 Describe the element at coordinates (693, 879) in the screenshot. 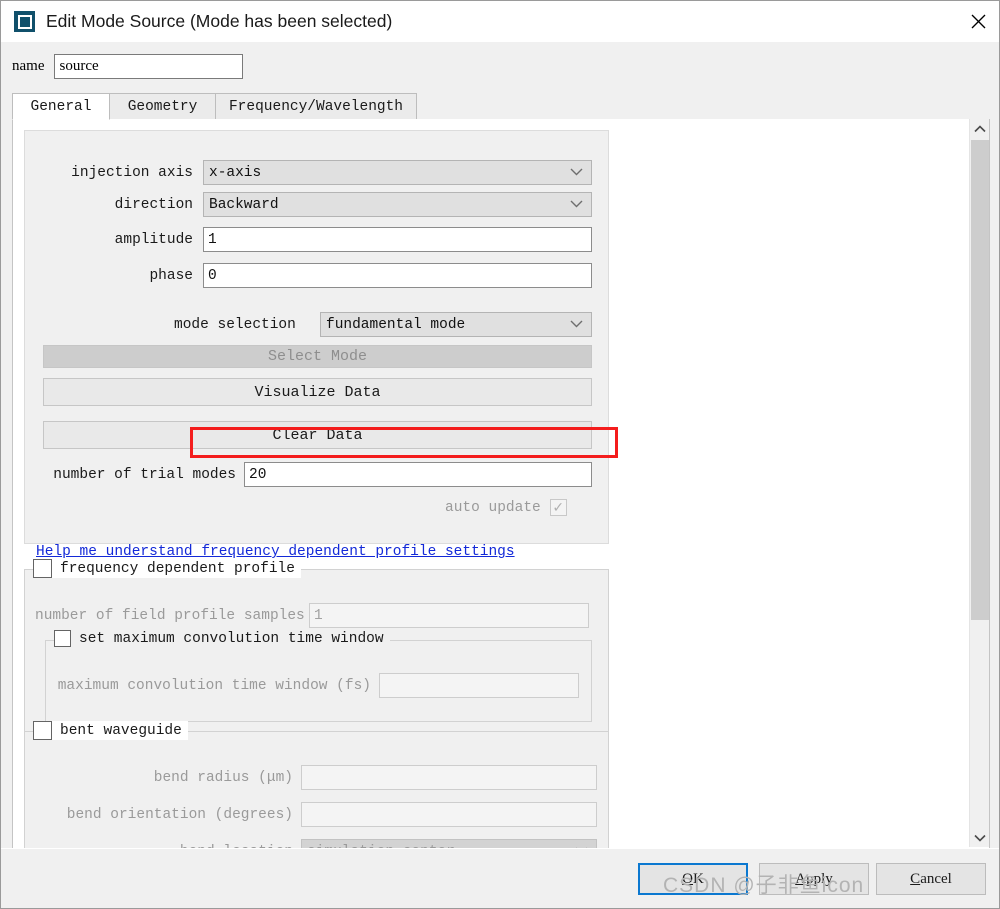

I see `ok-button: OK` at that location.